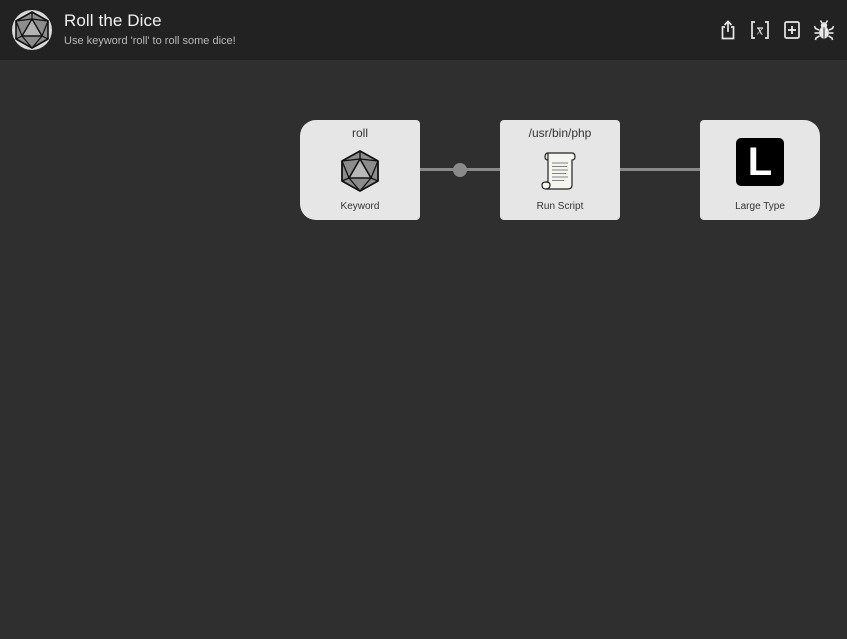 The image size is (847, 639). What do you see at coordinates (359, 133) in the screenshot?
I see `keyword-value: roll` at bounding box center [359, 133].